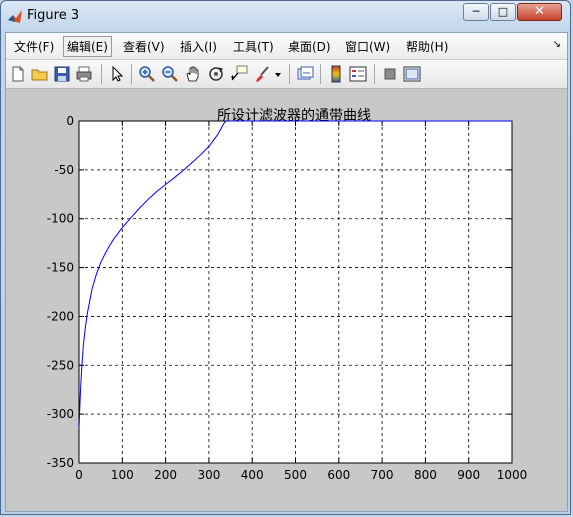 Image resolution: width=573 pixels, height=517 pixels. Describe the element at coordinates (382, 475) in the screenshot. I see `x-tick-label: 700` at that location.